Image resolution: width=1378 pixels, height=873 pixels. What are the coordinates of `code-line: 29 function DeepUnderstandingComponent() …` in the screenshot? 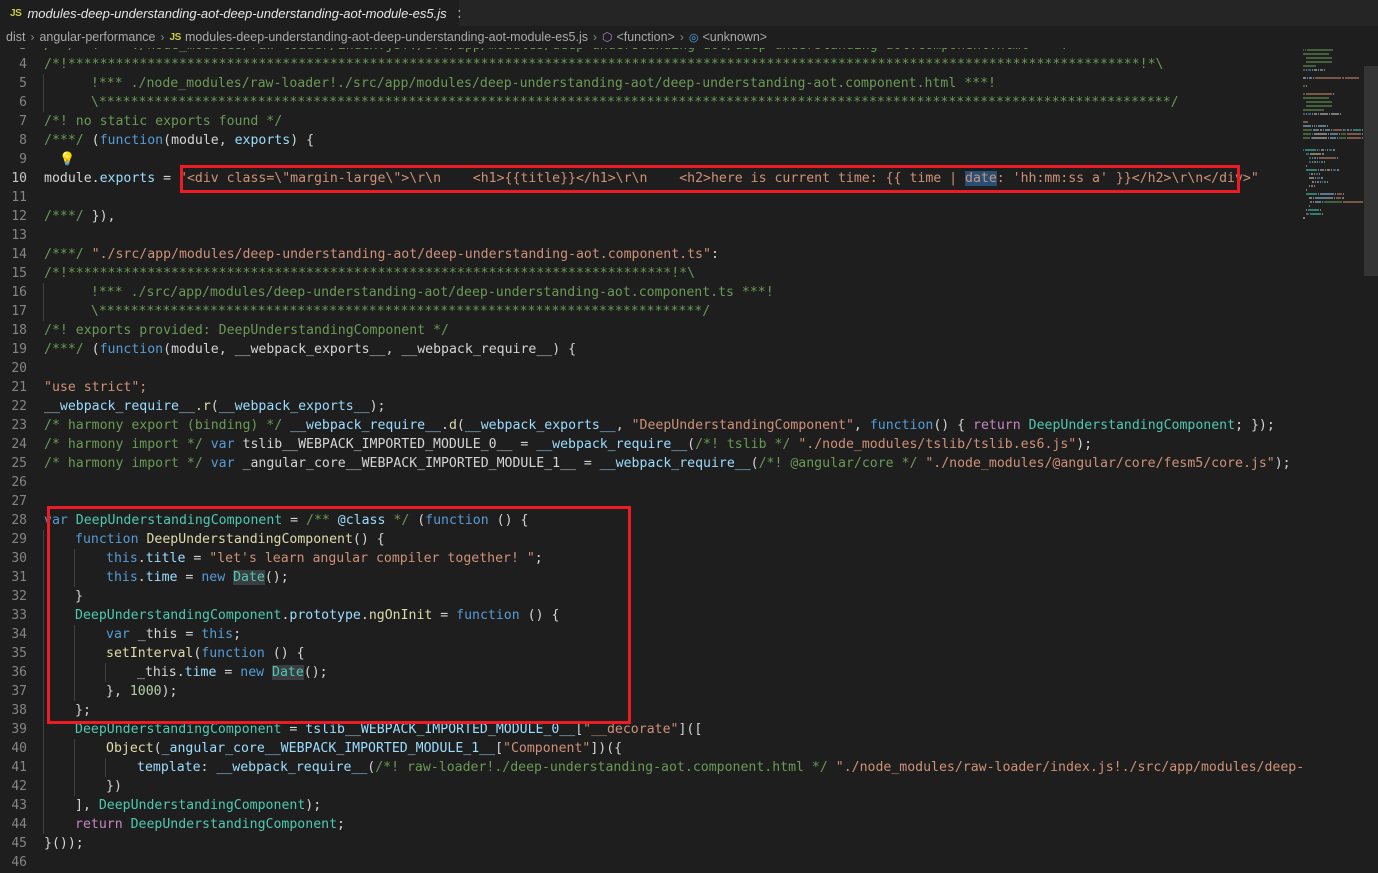 It's located at (689, 539).